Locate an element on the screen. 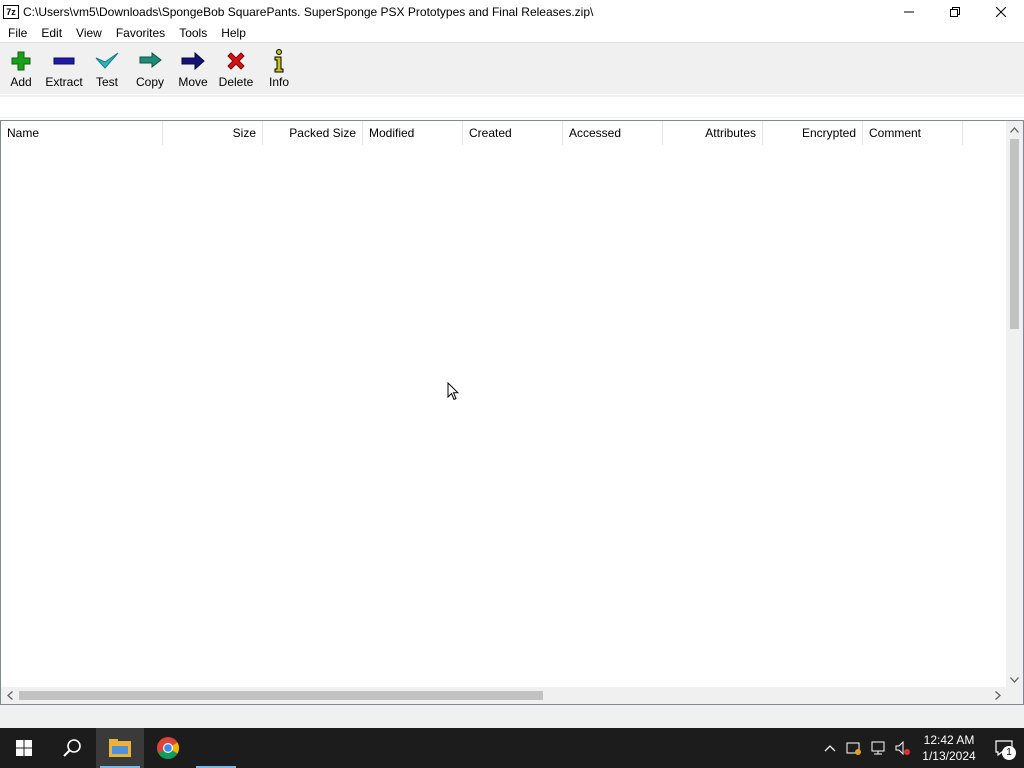  7zip-app-icon: 7z is located at coordinates (11, 12).